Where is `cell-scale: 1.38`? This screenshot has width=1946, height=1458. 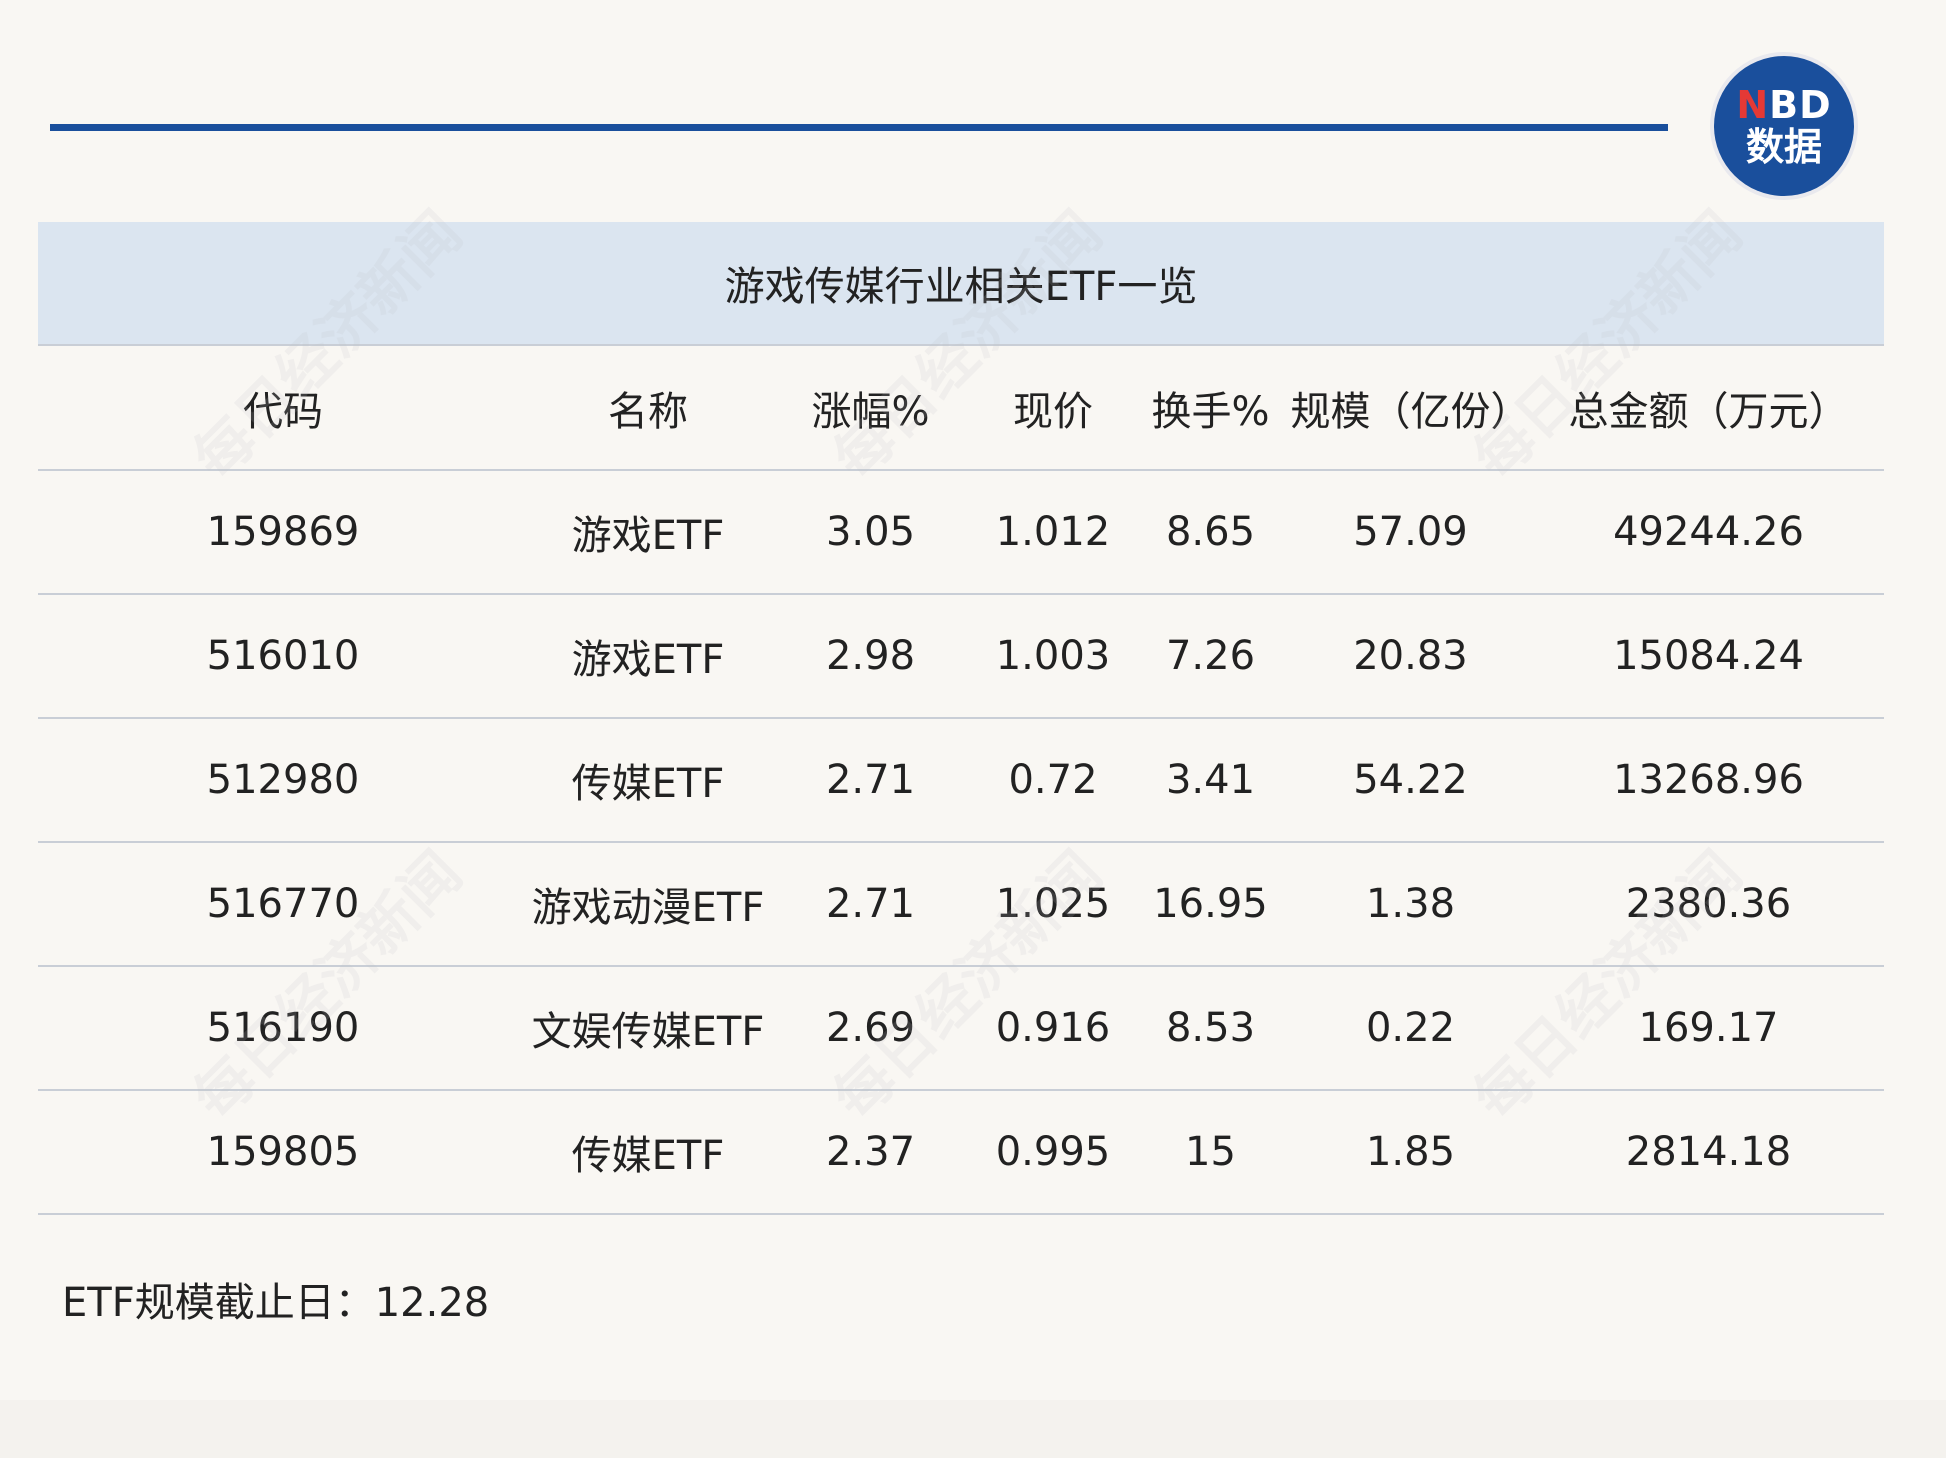 cell-scale: 1.38 is located at coordinates (1410, 904).